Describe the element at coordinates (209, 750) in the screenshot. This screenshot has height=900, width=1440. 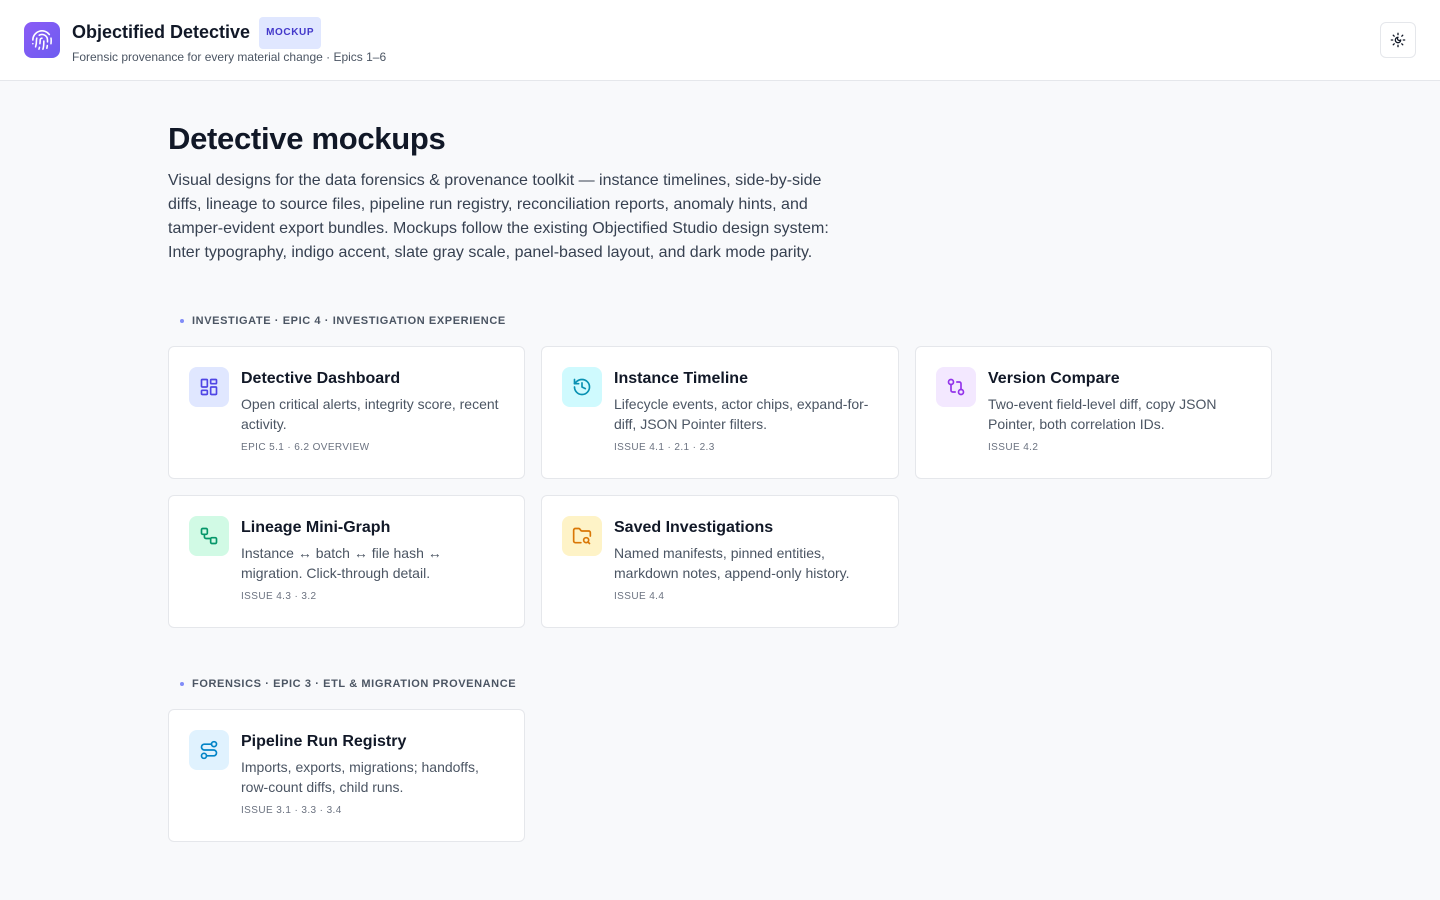
I see `pipeline-icon` at that location.